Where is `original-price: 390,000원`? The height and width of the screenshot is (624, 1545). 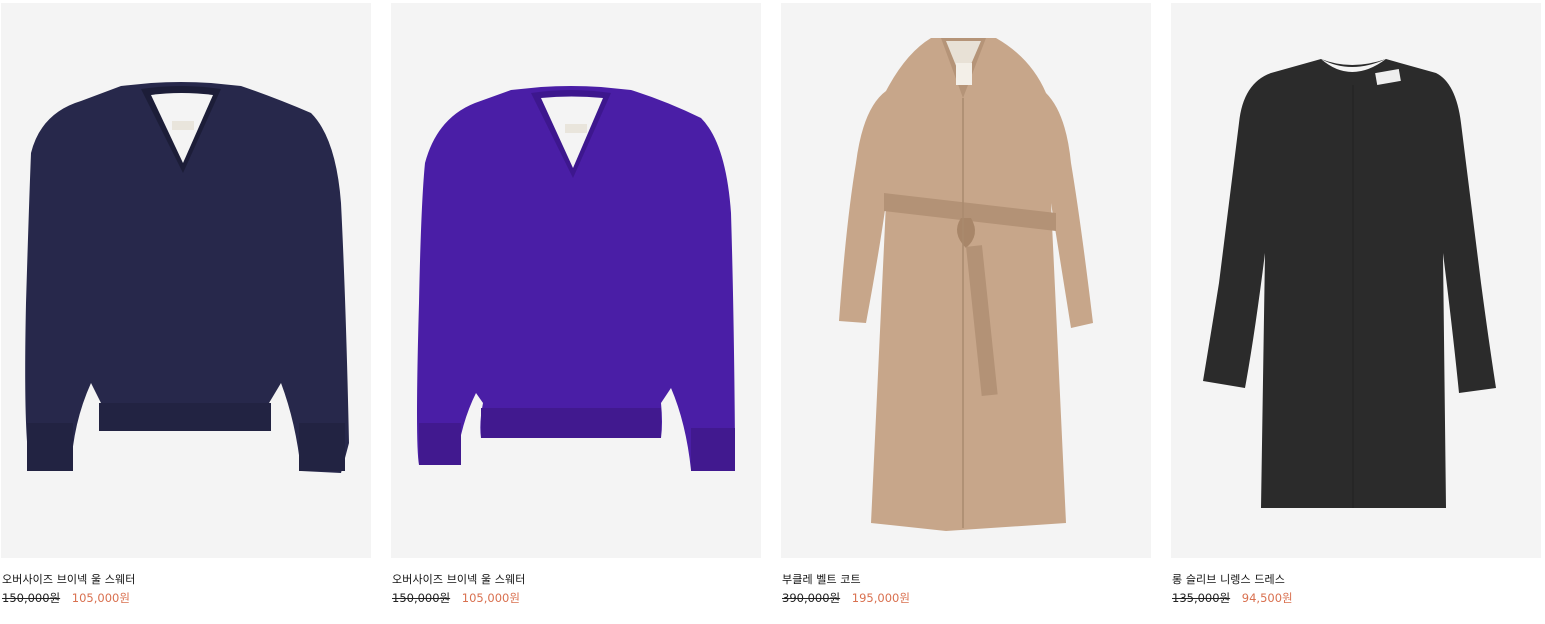
original-price: 390,000원 is located at coordinates (811, 598).